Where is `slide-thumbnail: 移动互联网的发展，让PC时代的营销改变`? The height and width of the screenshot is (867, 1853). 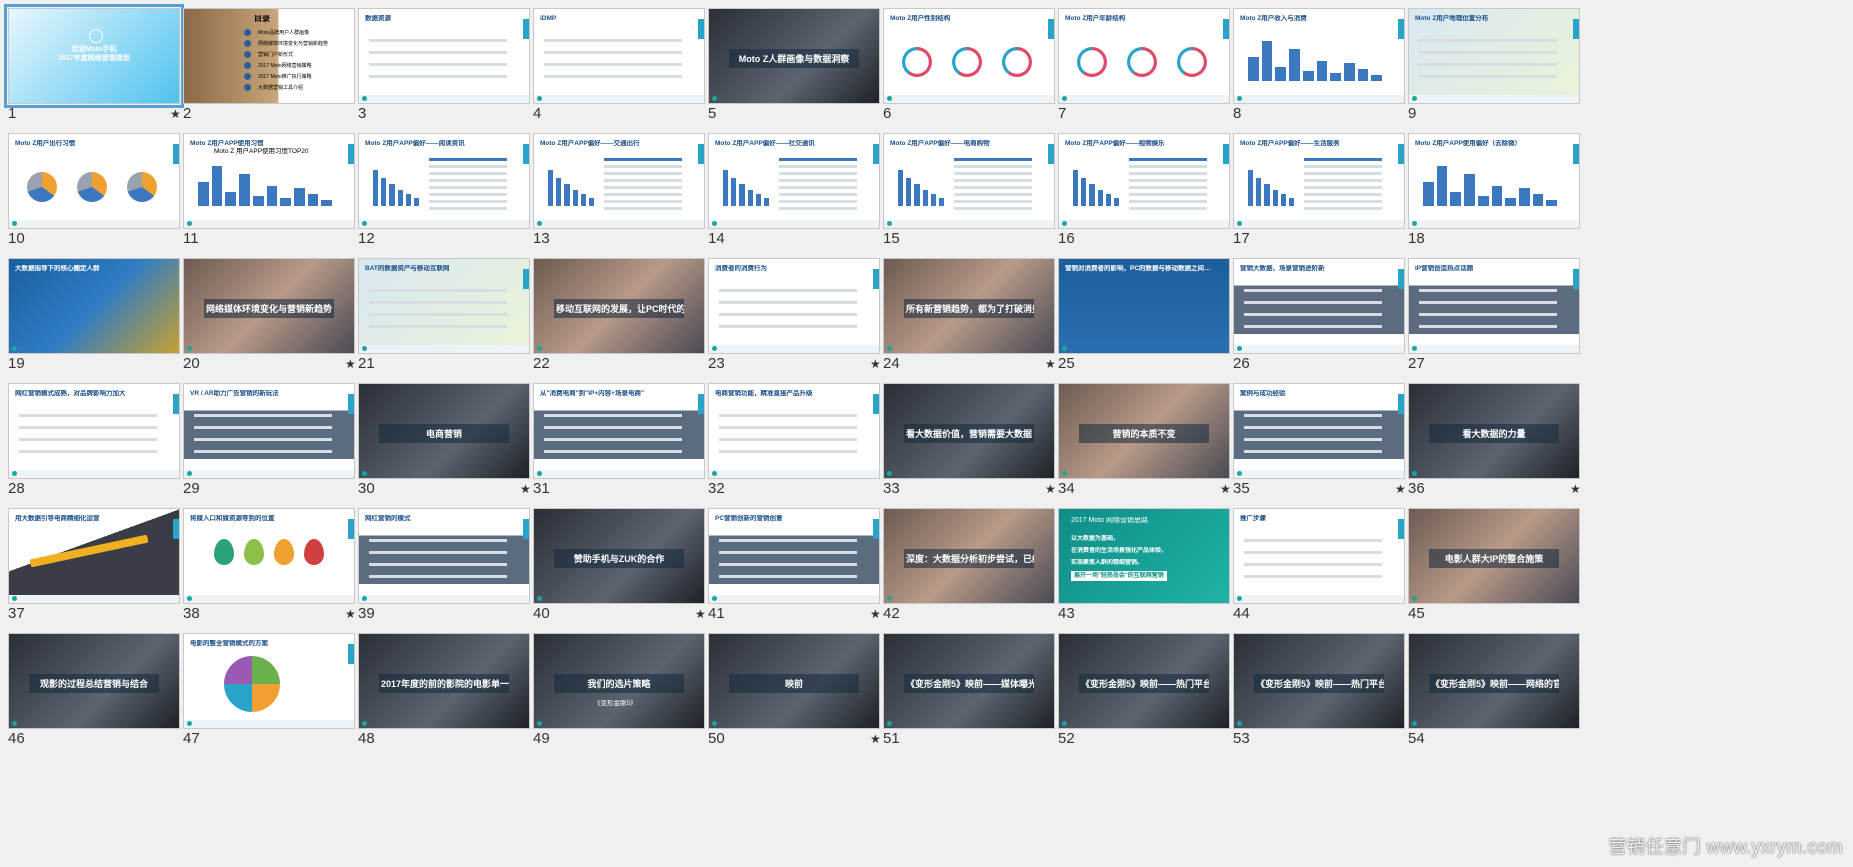
slide-thumbnail: 移动互联网的发展，让PC时代的营销改变 is located at coordinates (619, 306).